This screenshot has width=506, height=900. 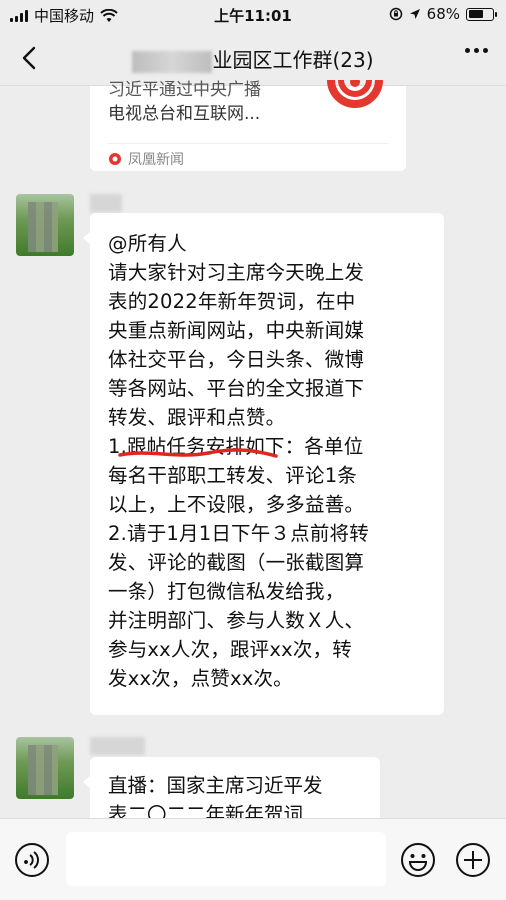 What do you see at coordinates (248, 143) in the screenshot?
I see `card-divider` at bounding box center [248, 143].